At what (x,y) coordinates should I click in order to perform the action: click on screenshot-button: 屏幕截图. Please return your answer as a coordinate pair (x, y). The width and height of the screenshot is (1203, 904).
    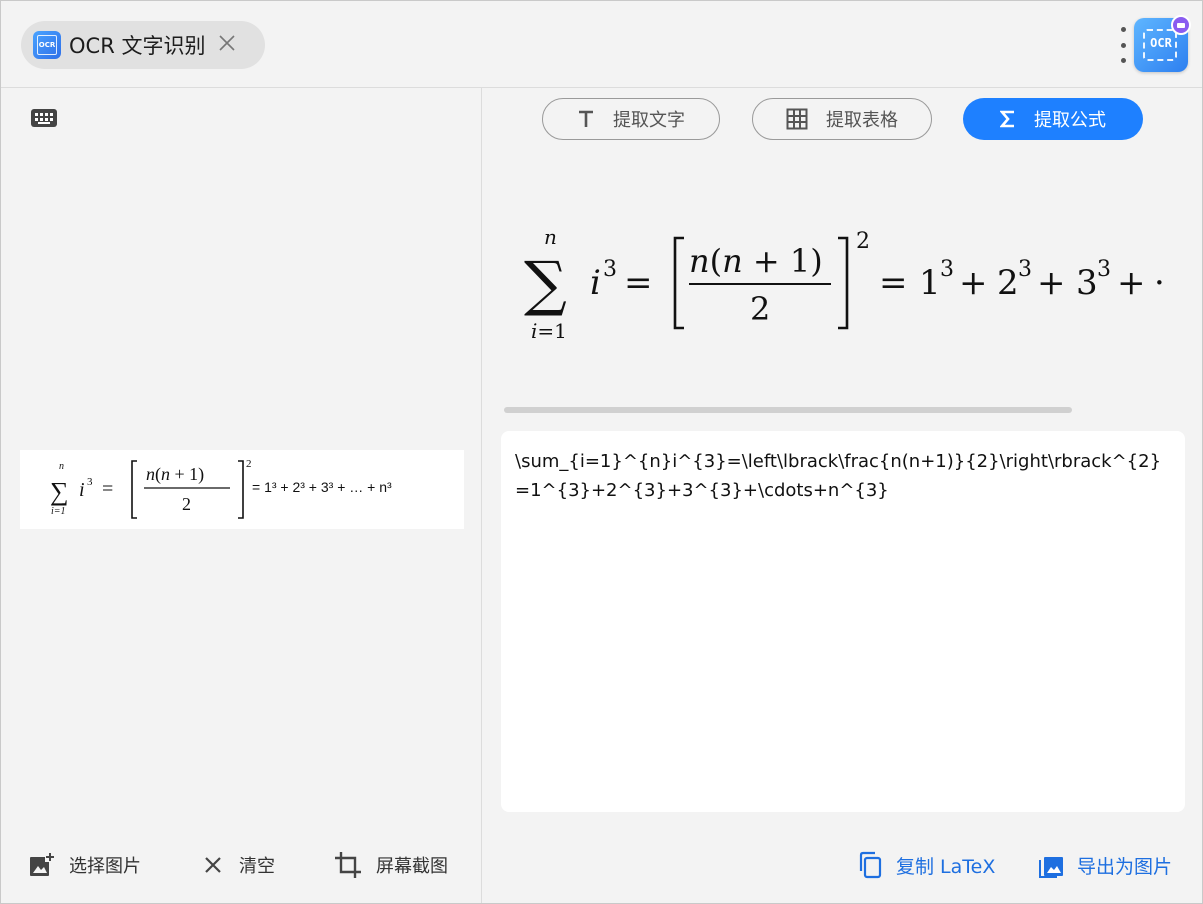
    Looking at the image, I should click on (391, 865).